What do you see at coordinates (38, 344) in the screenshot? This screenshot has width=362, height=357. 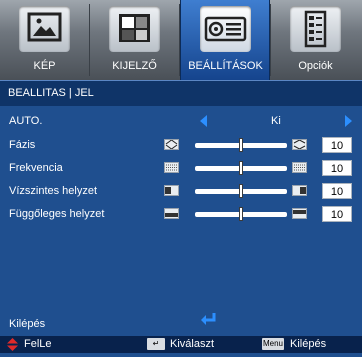 I see `footer-move-label: FelLe` at bounding box center [38, 344].